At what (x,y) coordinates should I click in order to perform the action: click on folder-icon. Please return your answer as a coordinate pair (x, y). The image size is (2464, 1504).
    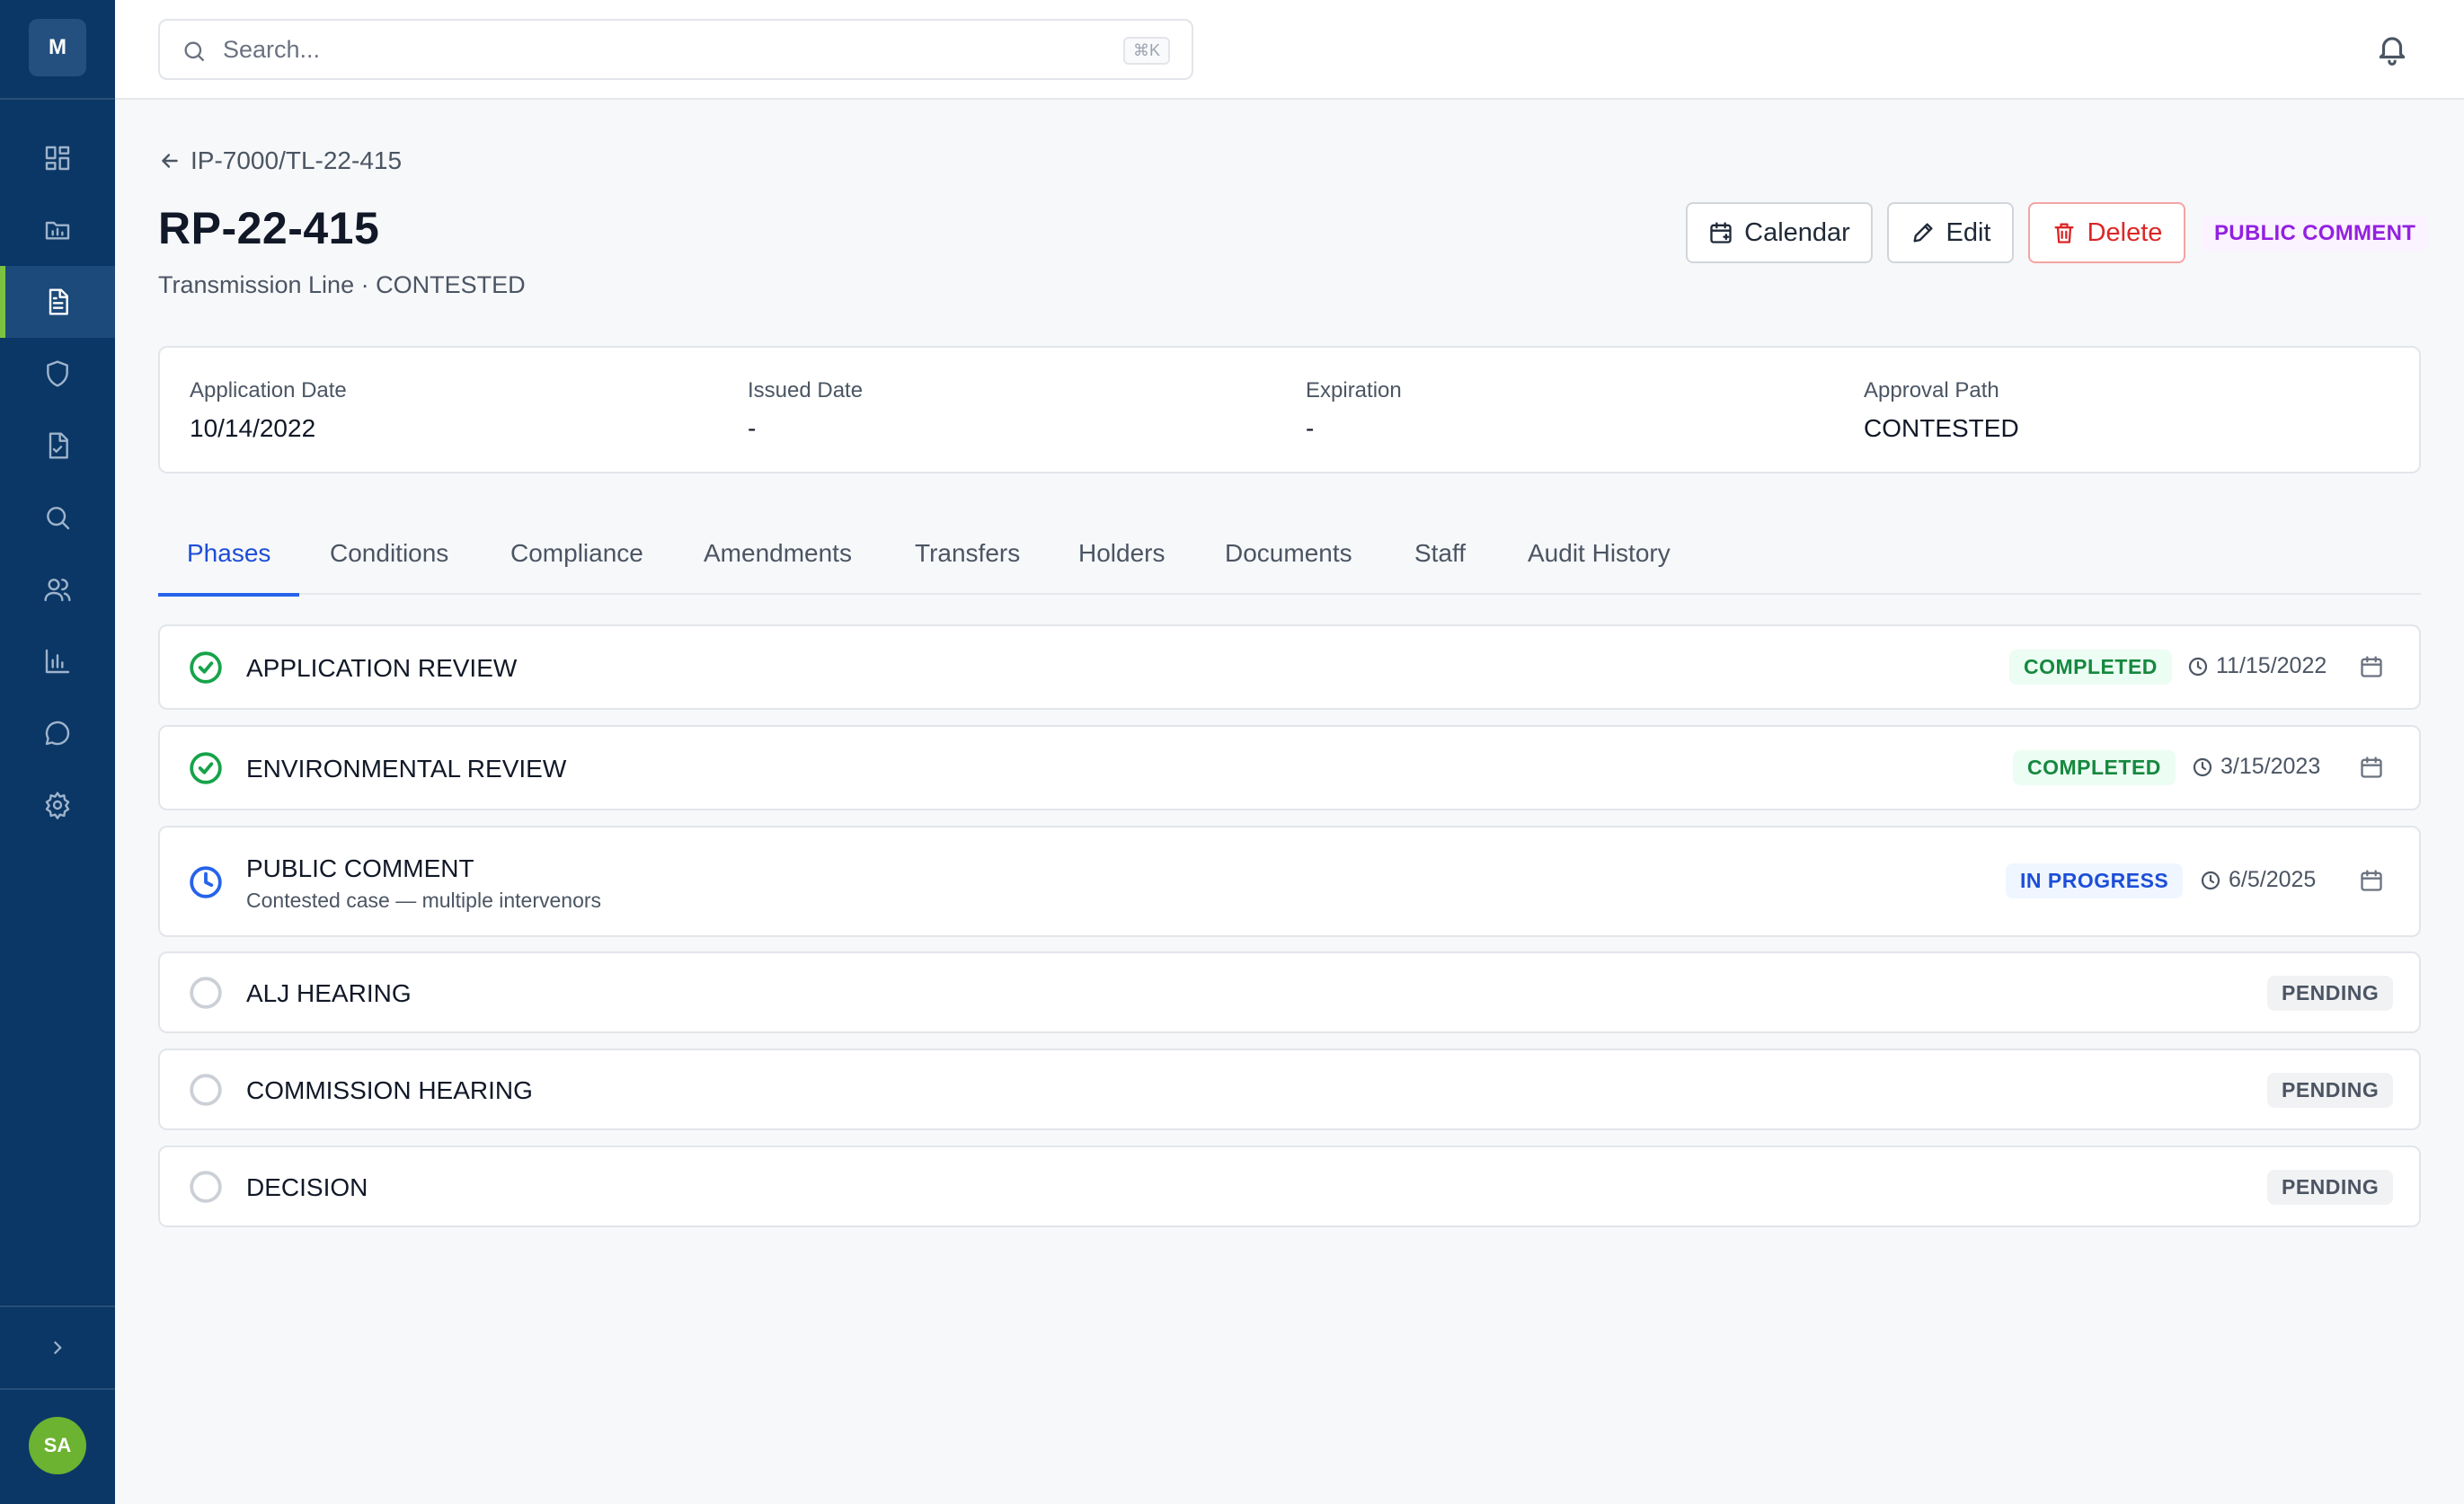
    Looking at the image, I should click on (57, 230).